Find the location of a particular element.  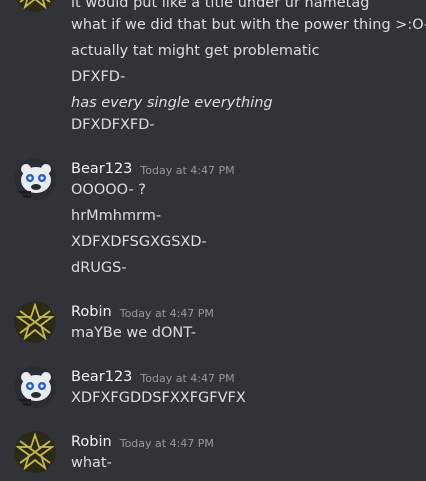

message-line-italic: has every single everything is located at coordinates (172, 103).